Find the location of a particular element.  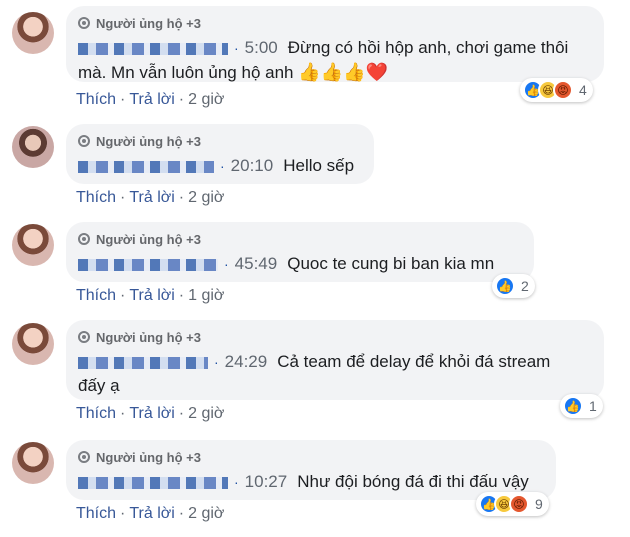

comment-text: · 10:27 Như đội bóng đá đi thi đấu vậy is located at coordinates (311, 482).